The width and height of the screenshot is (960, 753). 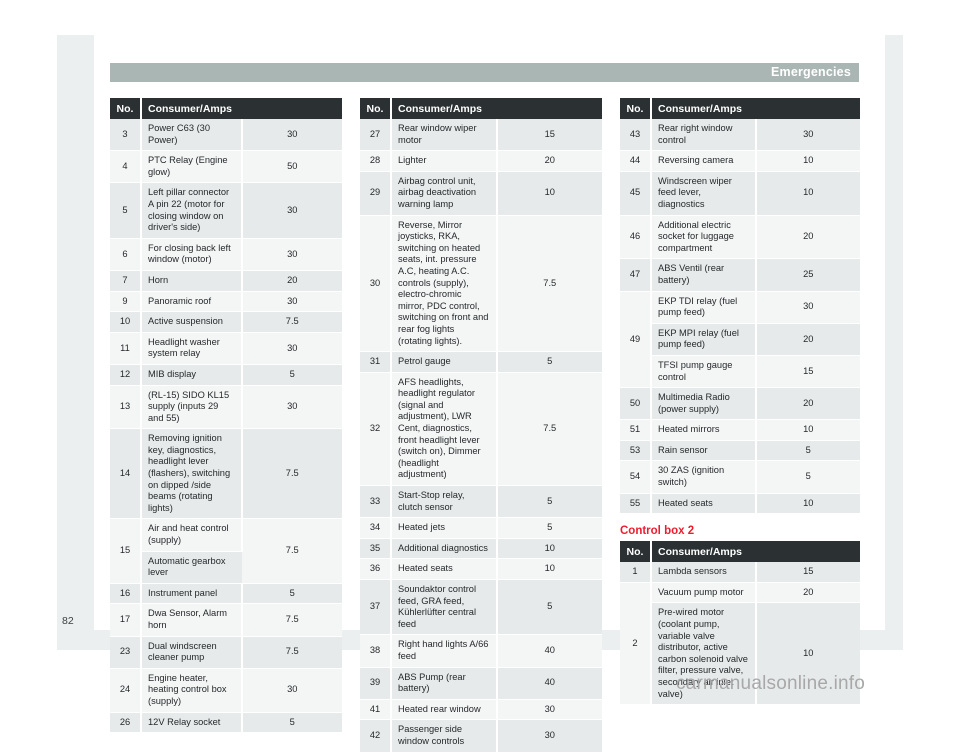 What do you see at coordinates (376, 284) in the screenshot?
I see `cell-fuse-number: 30` at bounding box center [376, 284].